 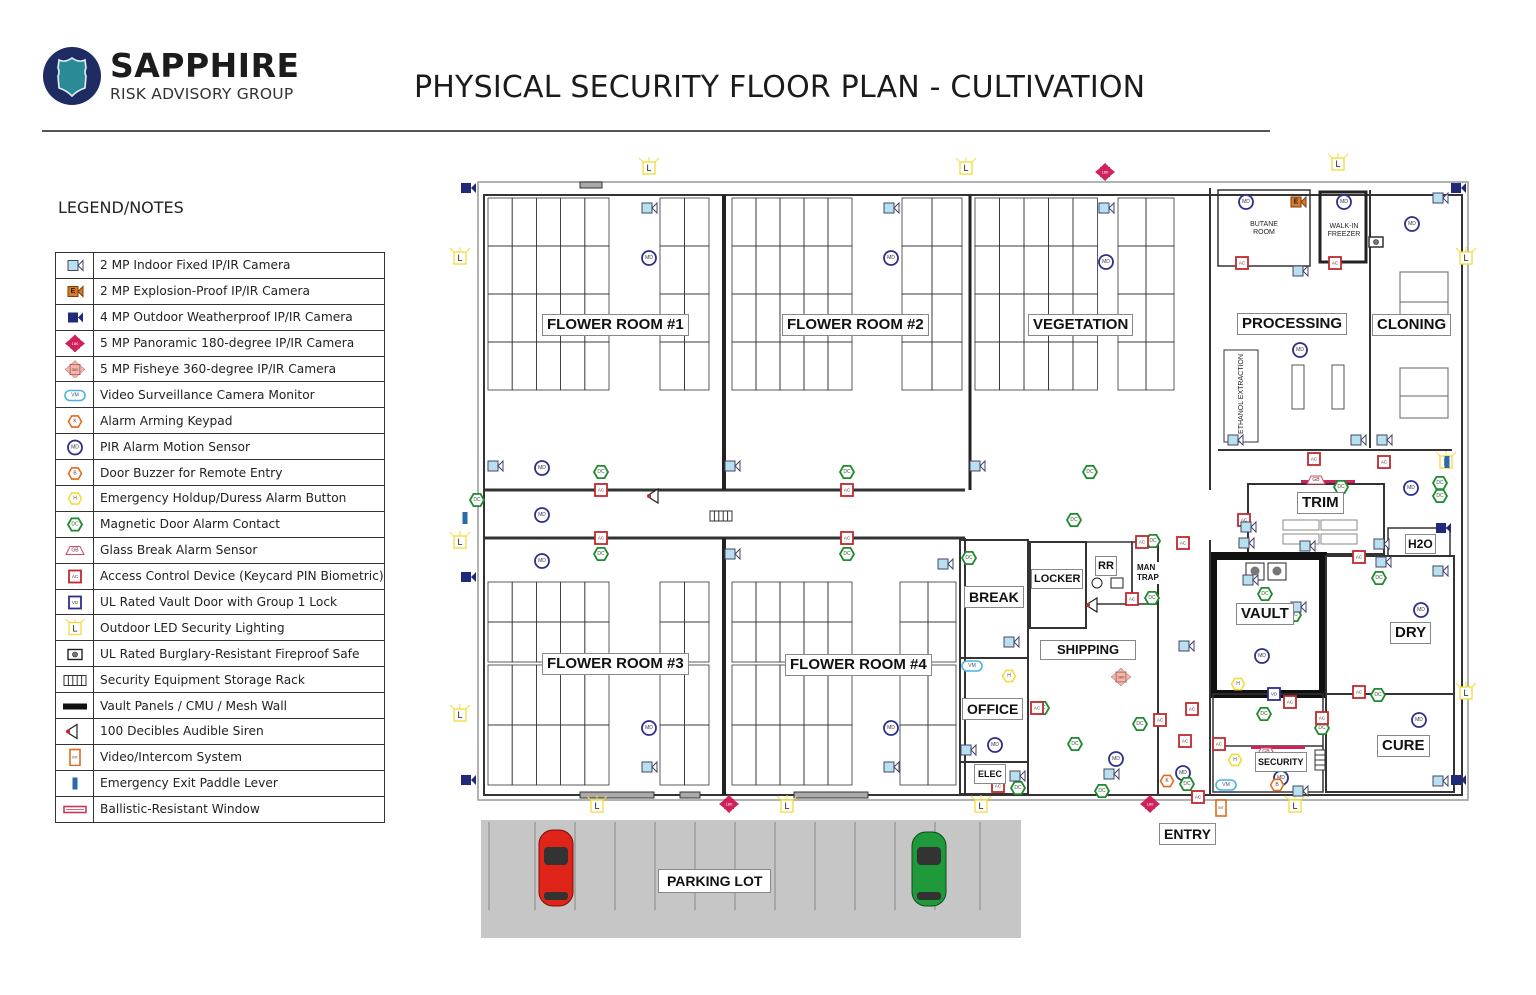 I want to click on outdoor-camera-icon, so click(x=468, y=780).